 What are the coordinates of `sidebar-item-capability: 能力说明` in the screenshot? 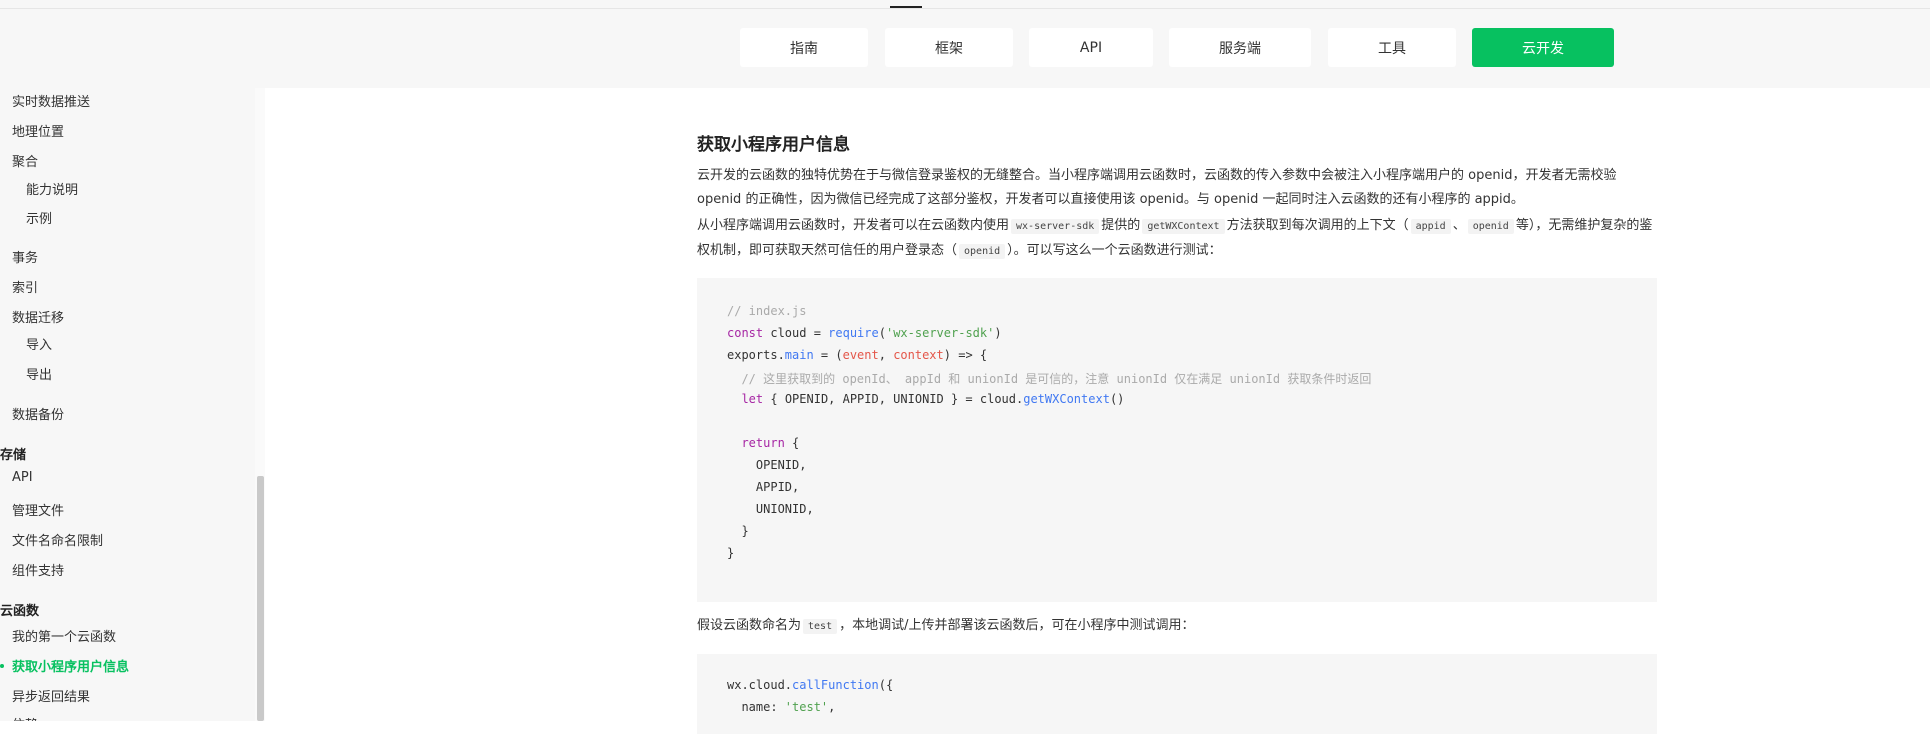 It's located at (52, 188).